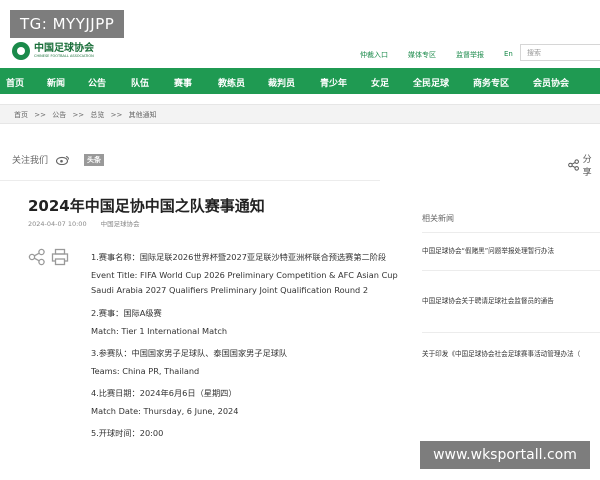 The width and height of the screenshot is (600, 480). Describe the element at coordinates (127, 433) in the screenshot. I see `article-line: 5.开球时间：20:00` at that location.